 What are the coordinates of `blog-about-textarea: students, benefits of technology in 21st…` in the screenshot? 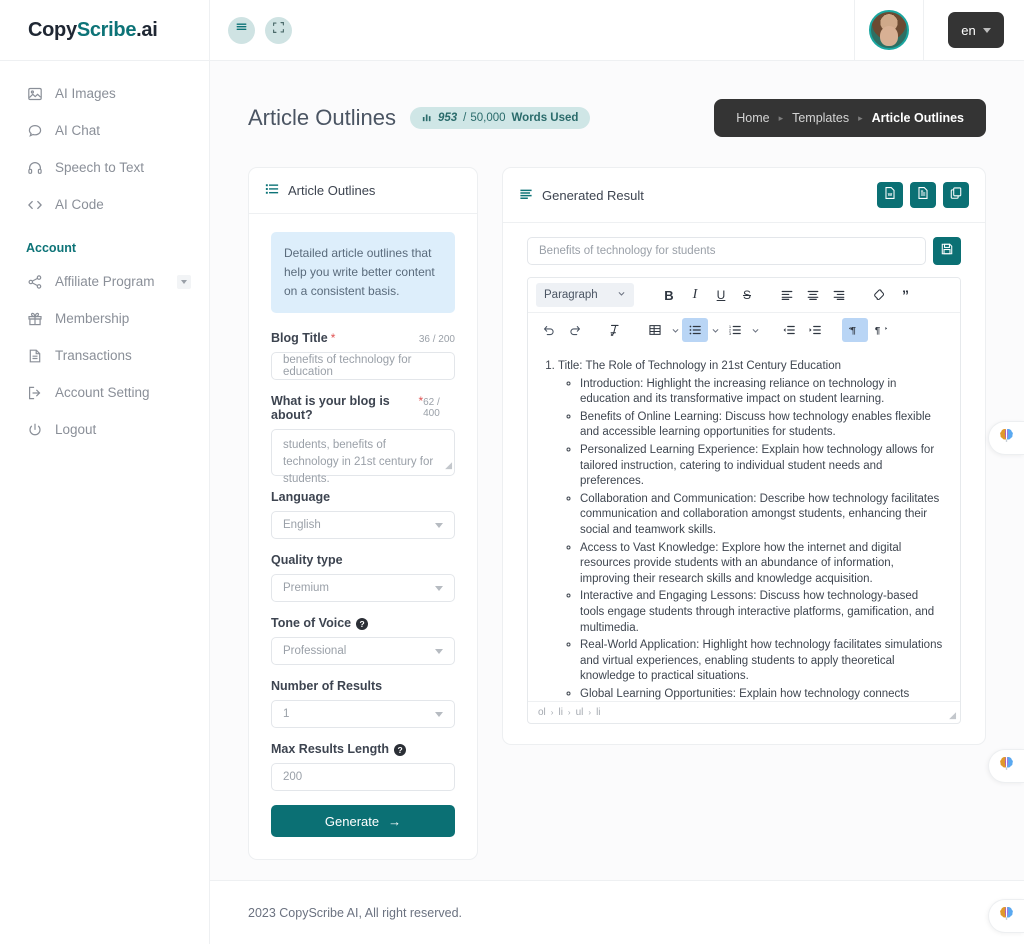 It's located at (363, 457).